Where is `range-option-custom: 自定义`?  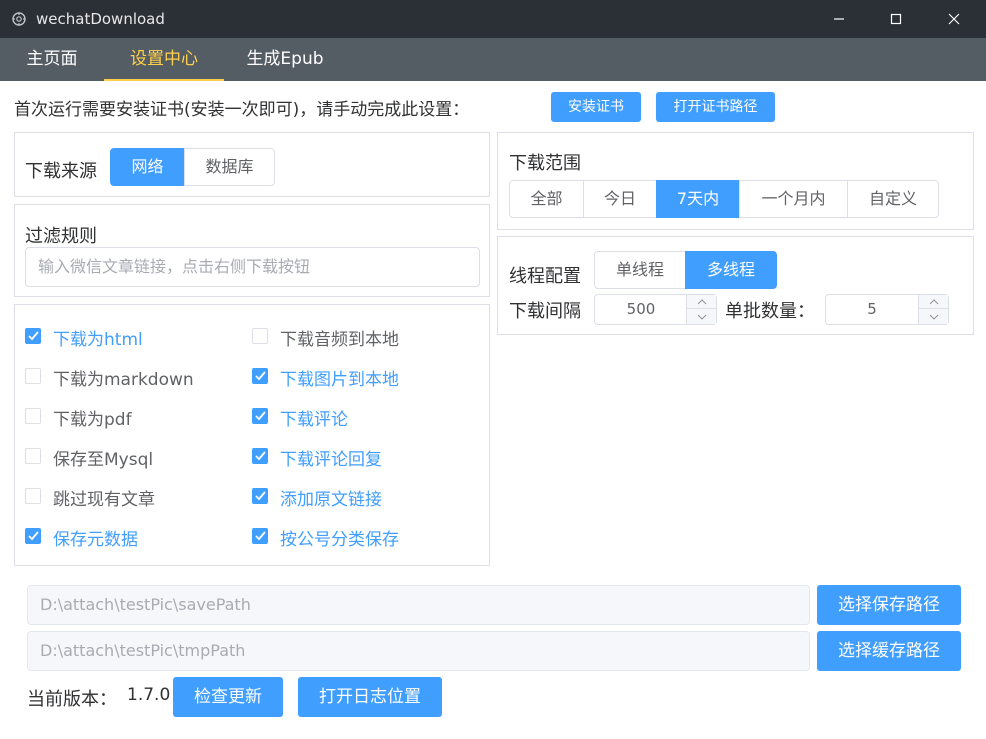 range-option-custom: 自定义 is located at coordinates (893, 199).